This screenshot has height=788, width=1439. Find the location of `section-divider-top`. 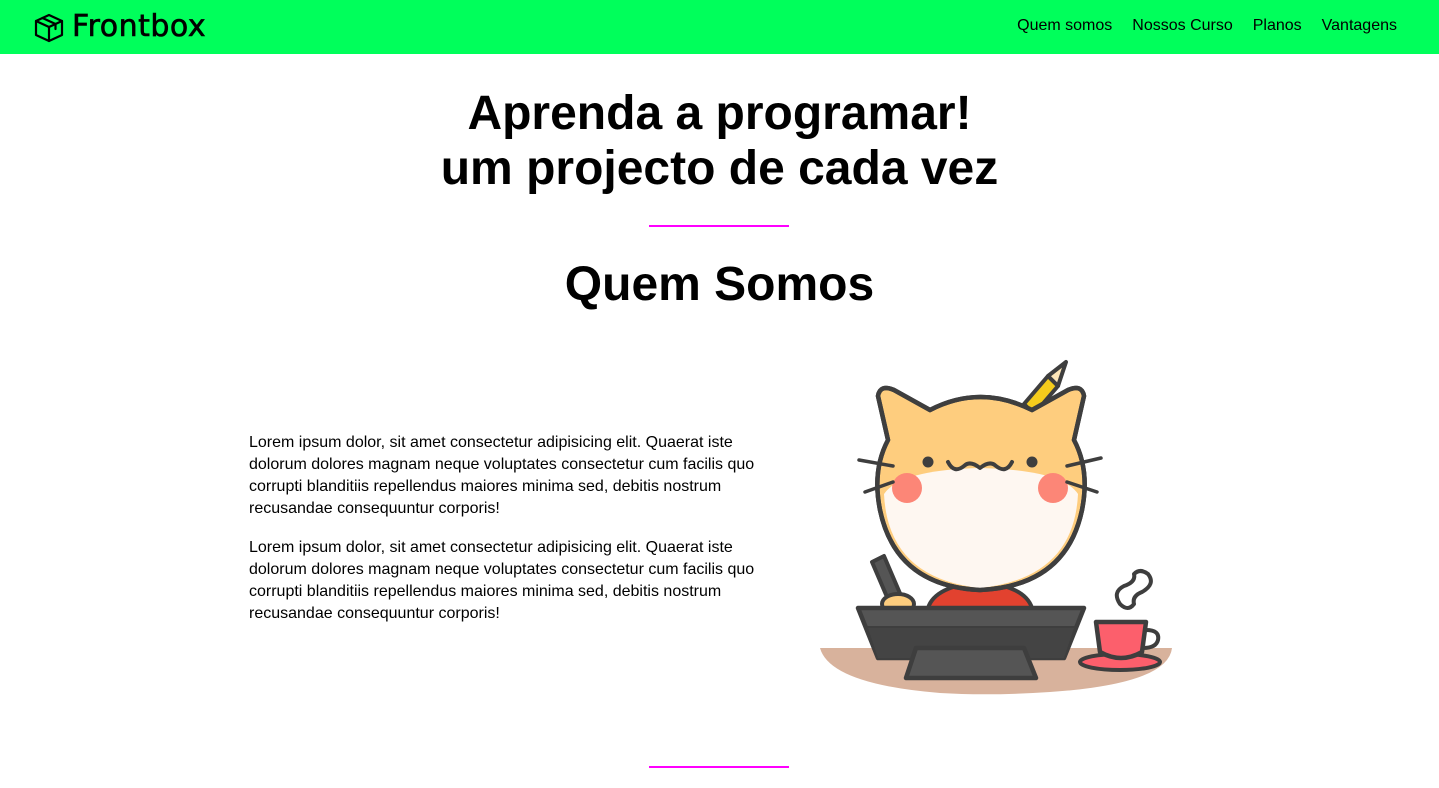

section-divider-top is located at coordinates (719, 226).